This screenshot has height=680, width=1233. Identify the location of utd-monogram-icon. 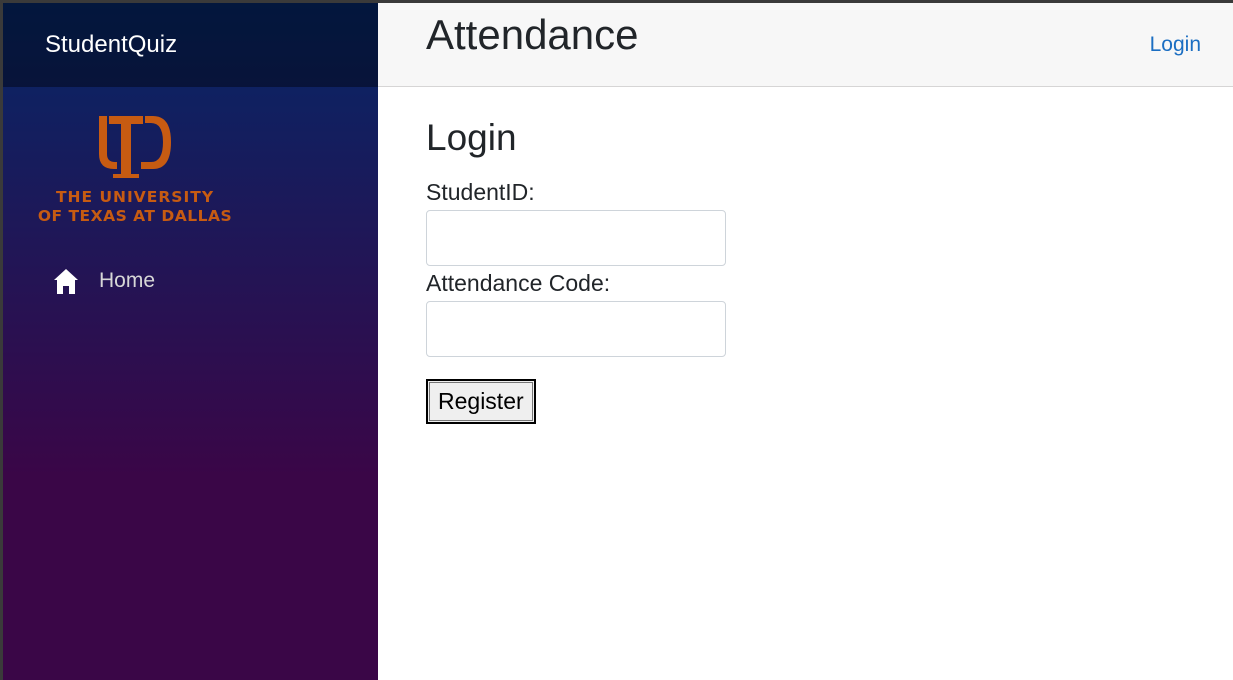
(135, 147).